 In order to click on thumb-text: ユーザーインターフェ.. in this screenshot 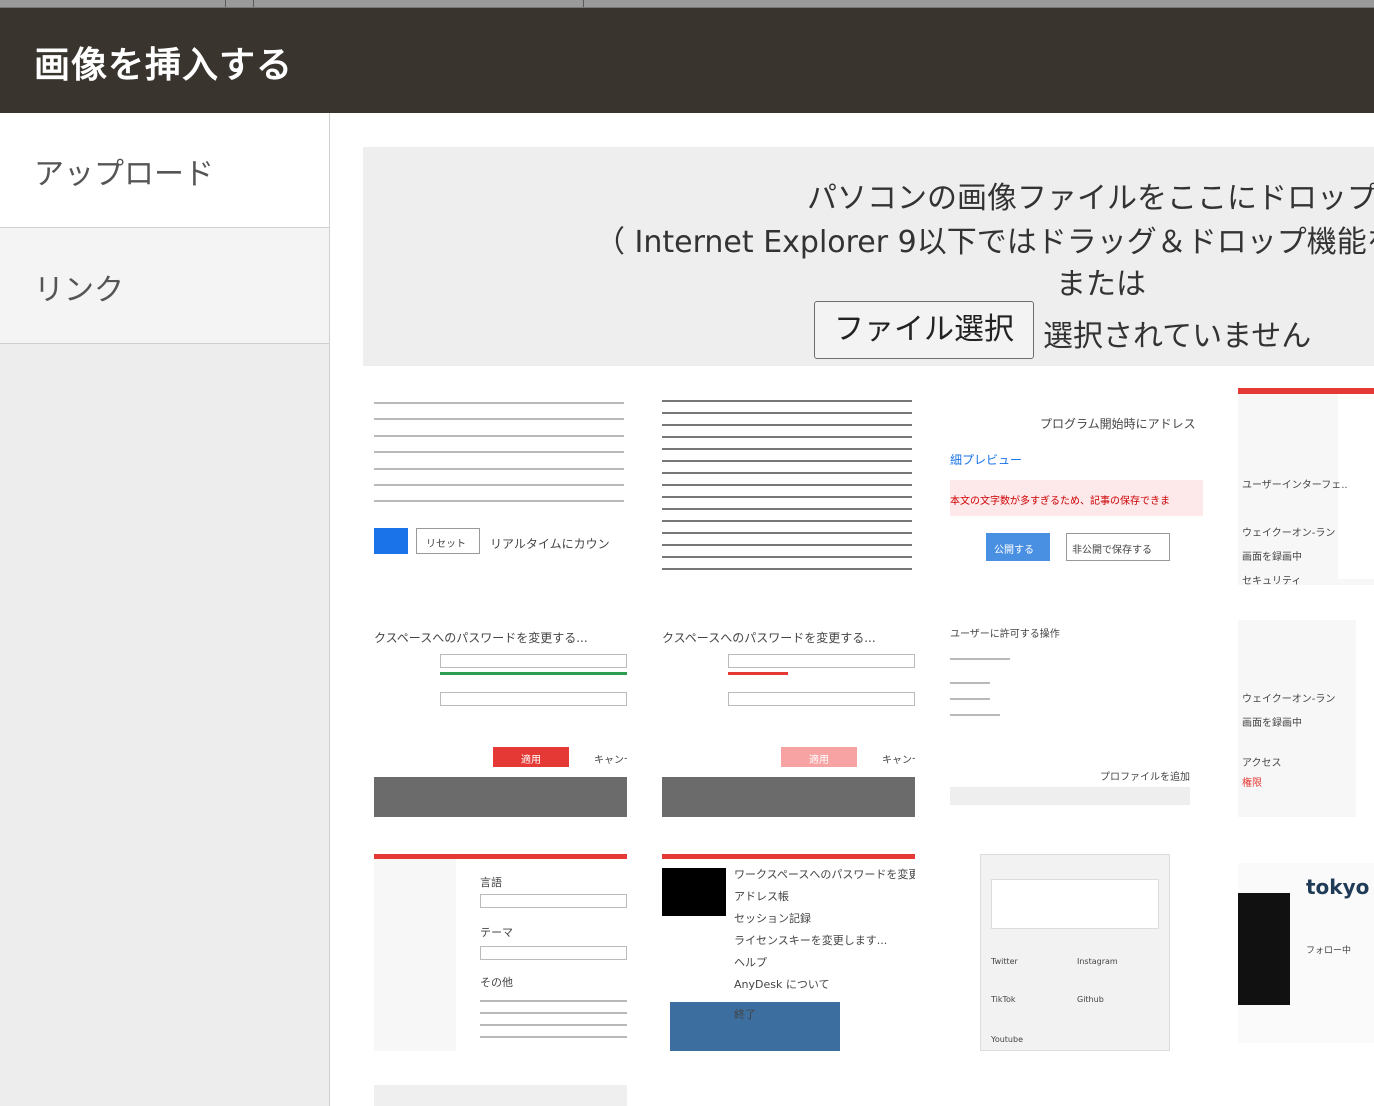, I will do `click(1295, 485)`.